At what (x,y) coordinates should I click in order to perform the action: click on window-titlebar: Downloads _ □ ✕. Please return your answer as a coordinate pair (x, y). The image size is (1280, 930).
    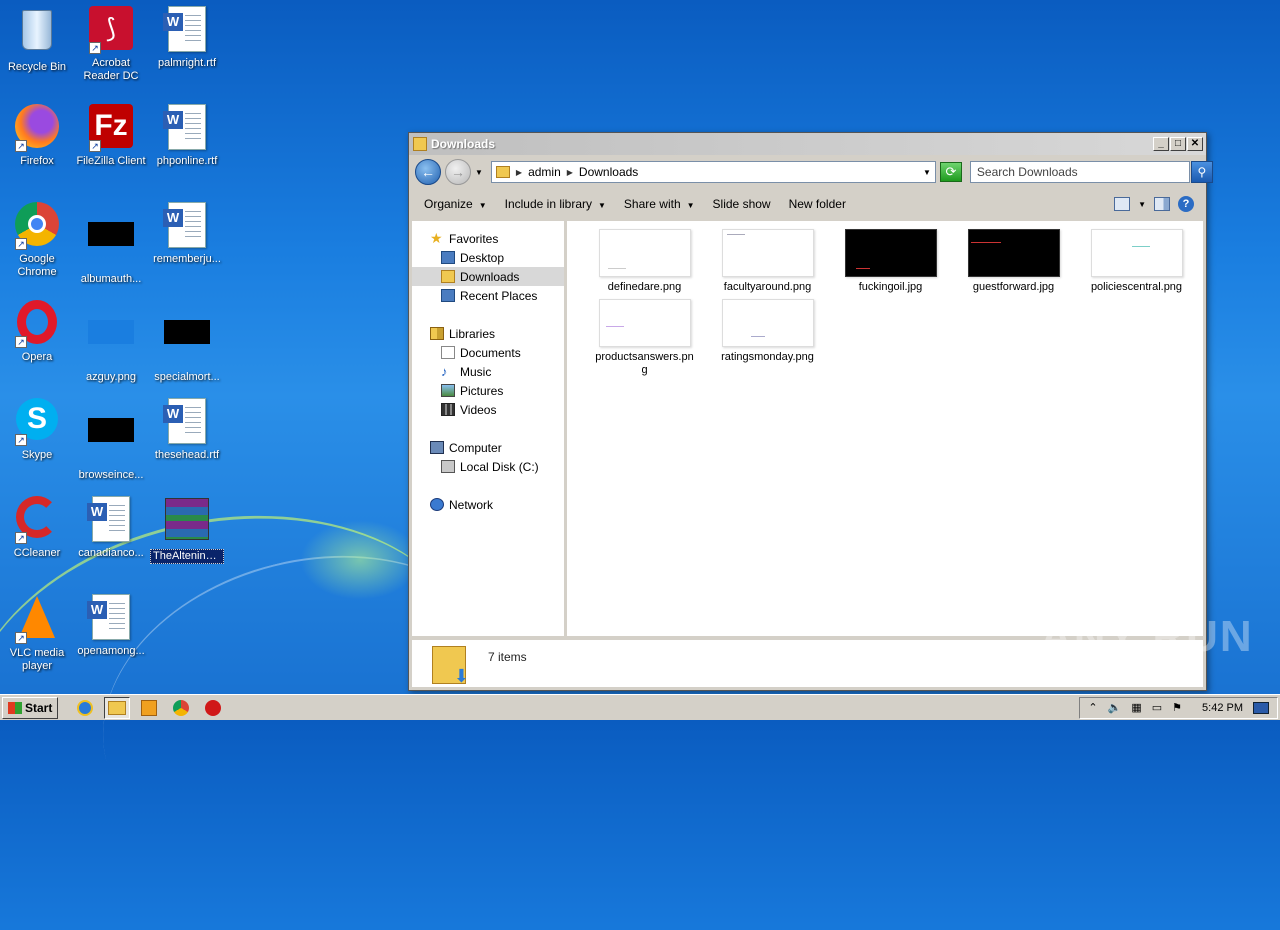
    Looking at the image, I should click on (807, 144).